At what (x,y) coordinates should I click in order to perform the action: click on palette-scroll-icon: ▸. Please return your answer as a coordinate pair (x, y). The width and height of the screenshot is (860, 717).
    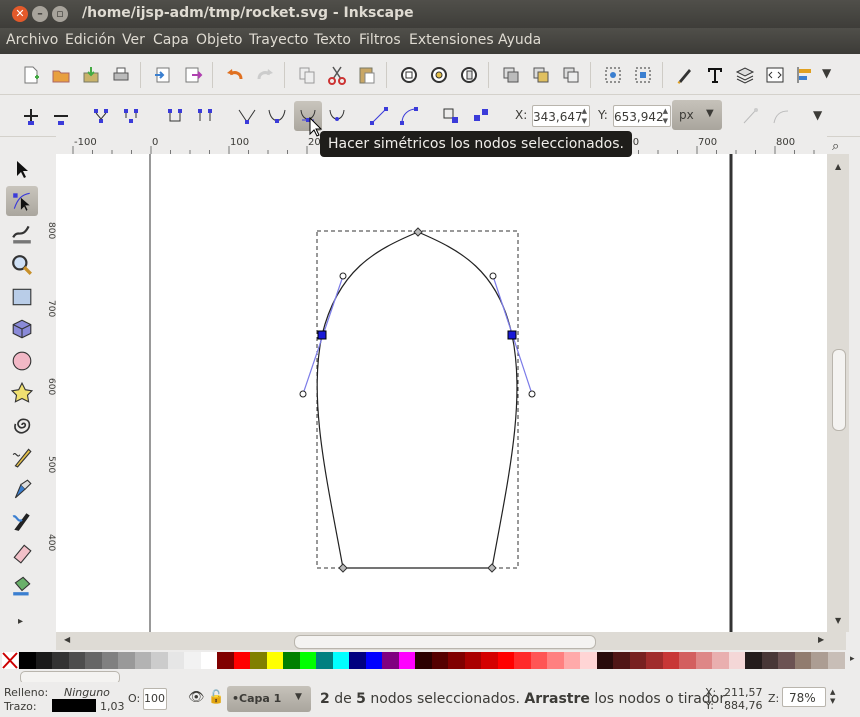
    Looking at the image, I should click on (852, 659).